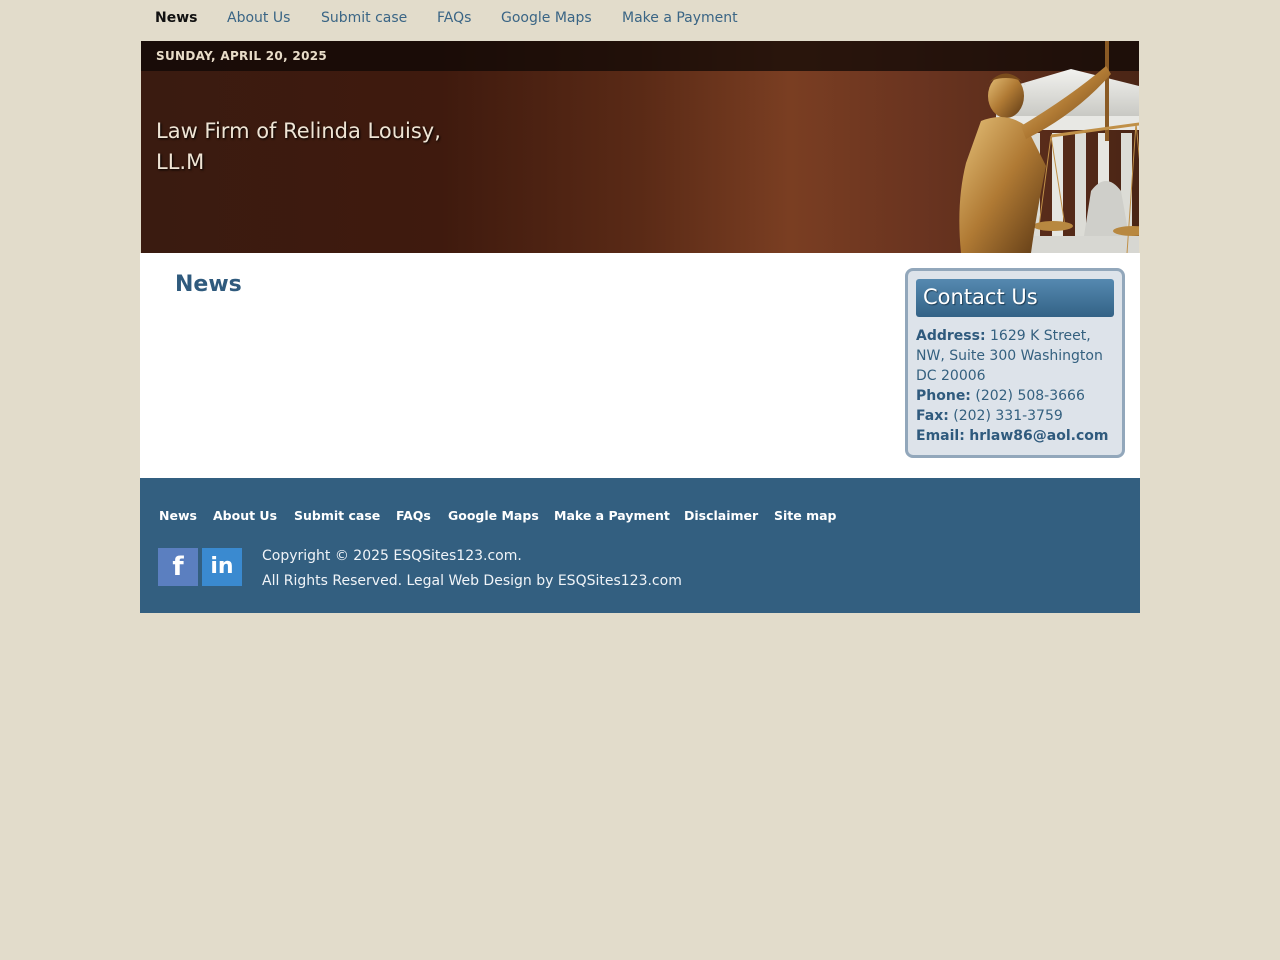 This screenshot has width=1280, height=960. Describe the element at coordinates (258, 18) in the screenshot. I see `nav-about-us: About Us` at that location.